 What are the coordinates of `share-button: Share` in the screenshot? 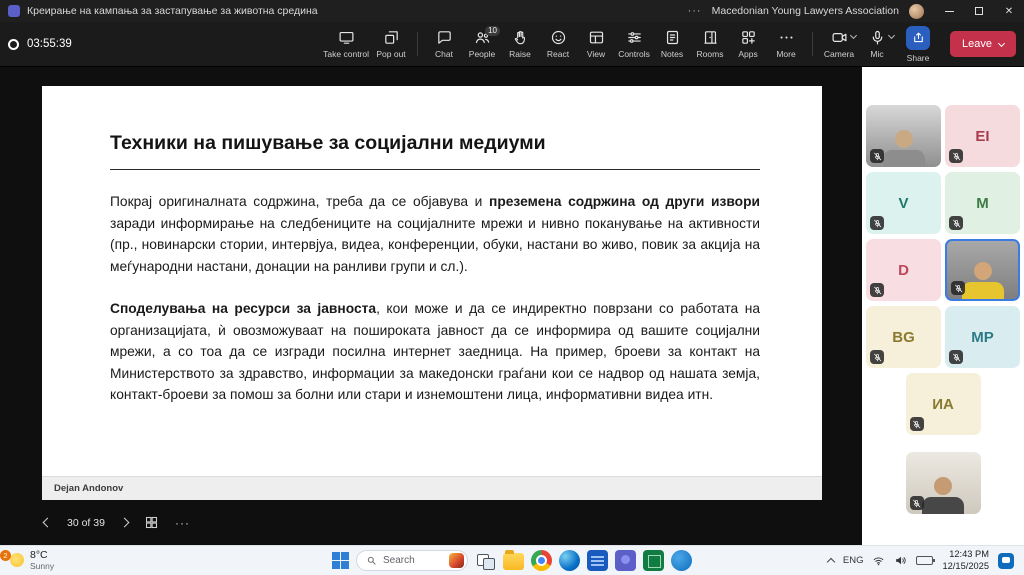 It's located at (918, 44).